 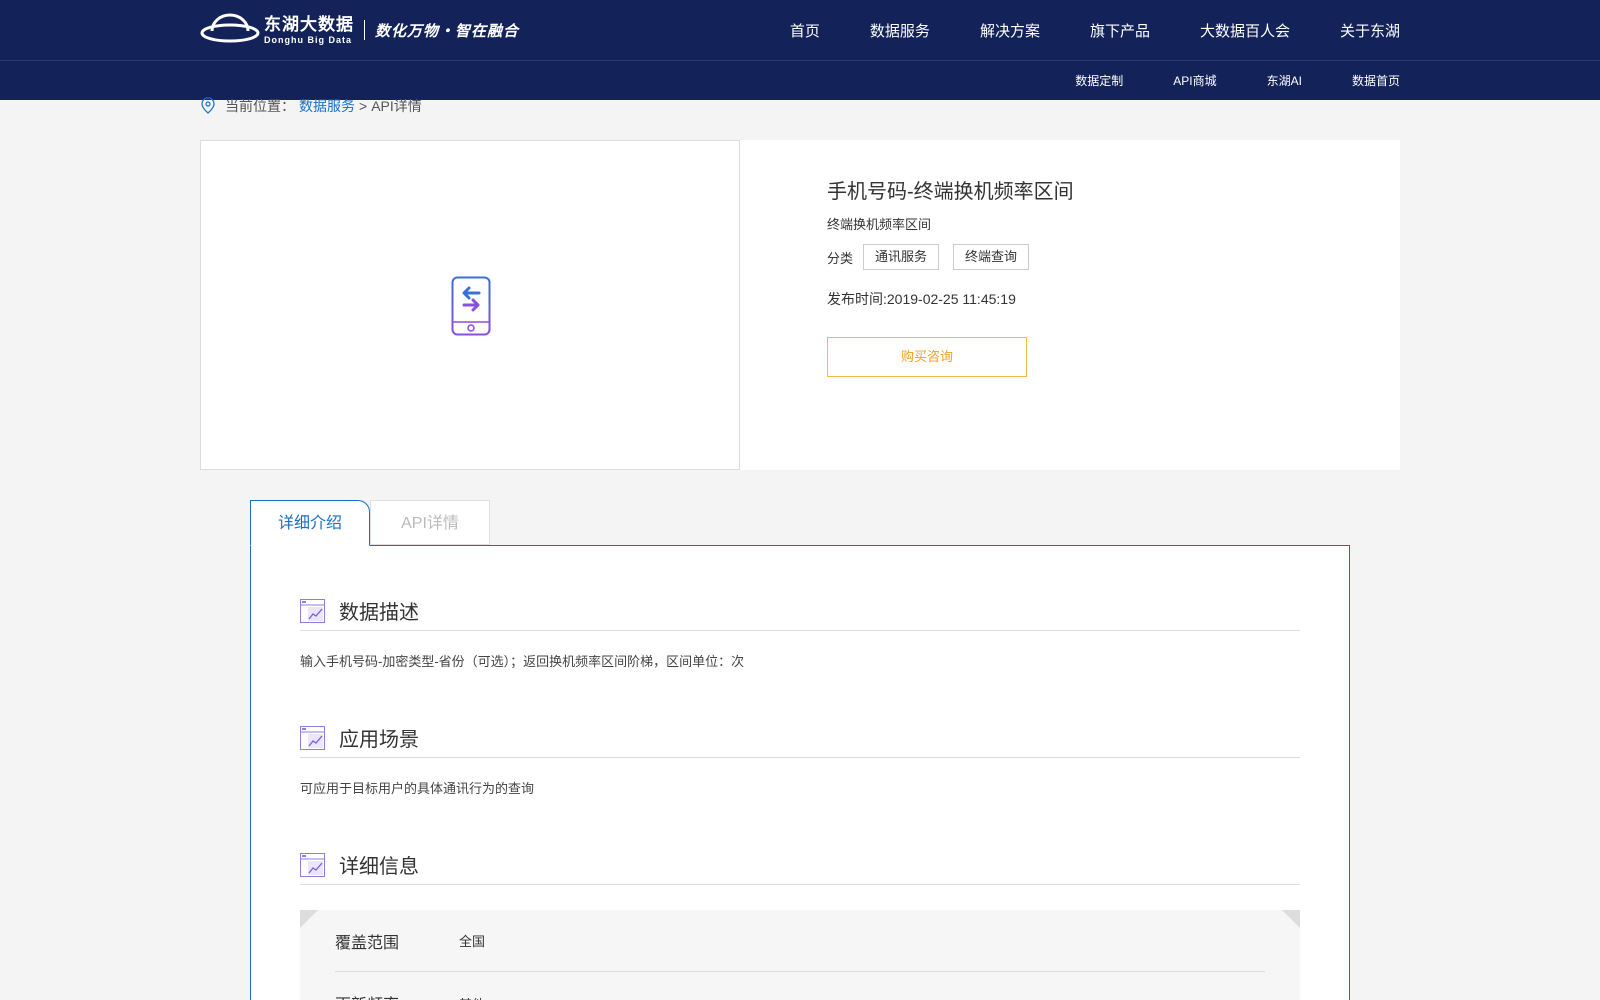 I want to click on subnav-donghu-ai: 东湖AI, so click(x=1284, y=80).